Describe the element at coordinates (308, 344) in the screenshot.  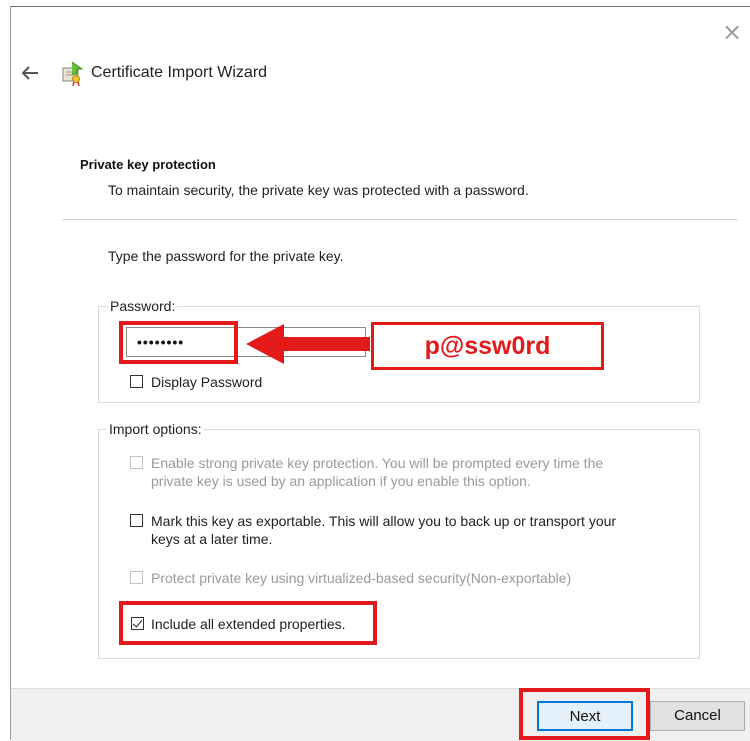
I see `red-arrow-icon` at that location.